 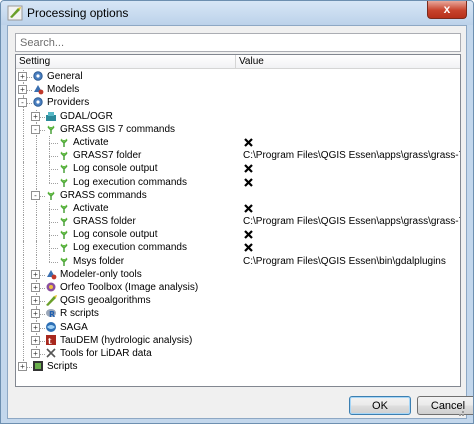 What do you see at coordinates (238, 195) in the screenshot?
I see `tree-row: - GRASS commands` at bounding box center [238, 195].